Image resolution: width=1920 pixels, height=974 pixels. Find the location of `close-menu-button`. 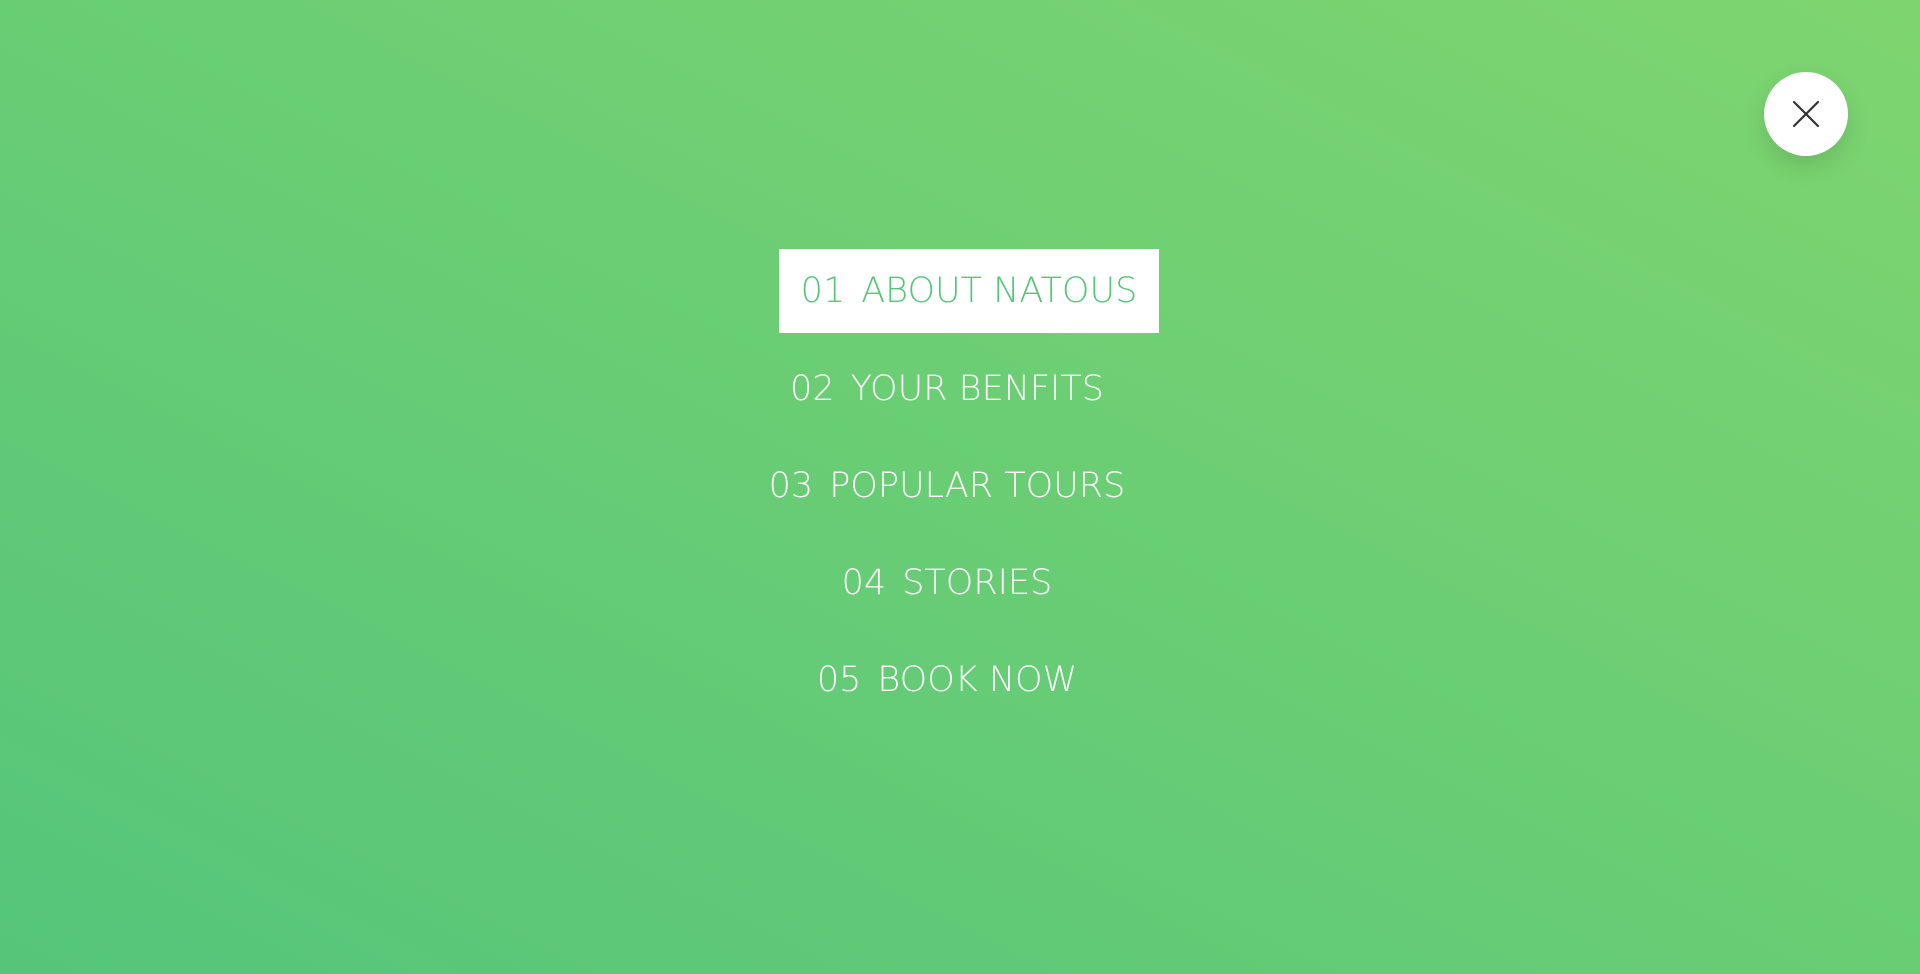

close-menu-button is located at coordinates (1806, 114).